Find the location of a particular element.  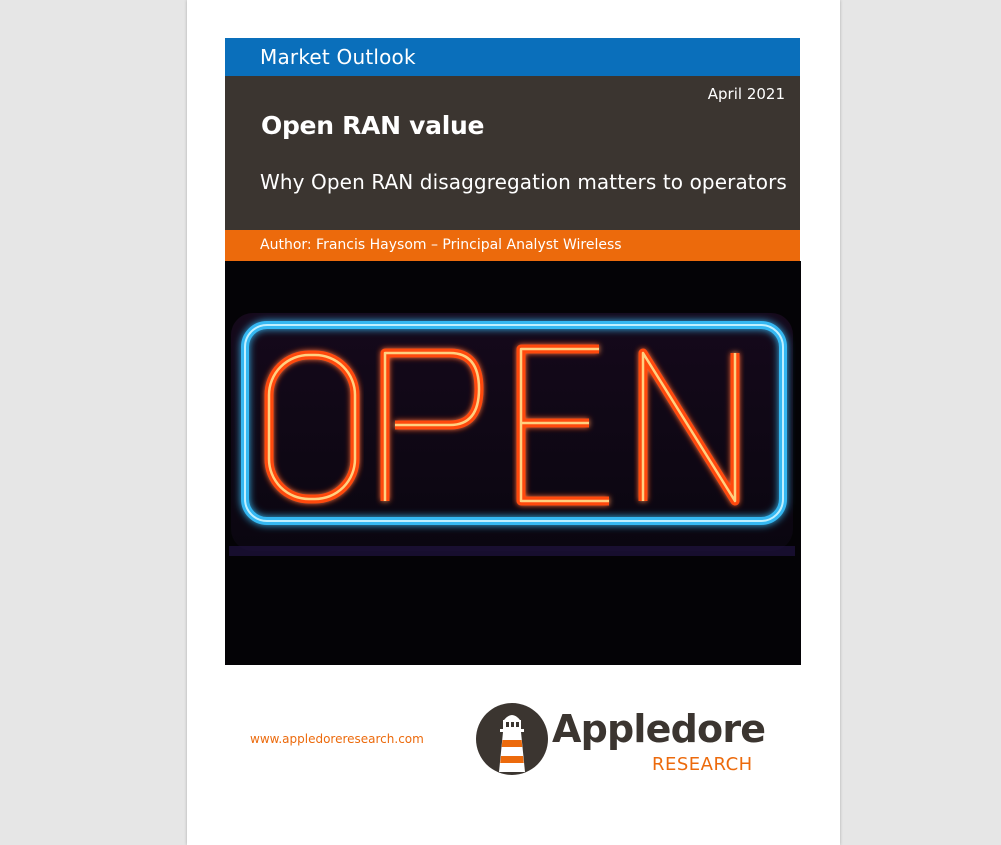

lighthouse-icon is located at coordinates (512, 739).